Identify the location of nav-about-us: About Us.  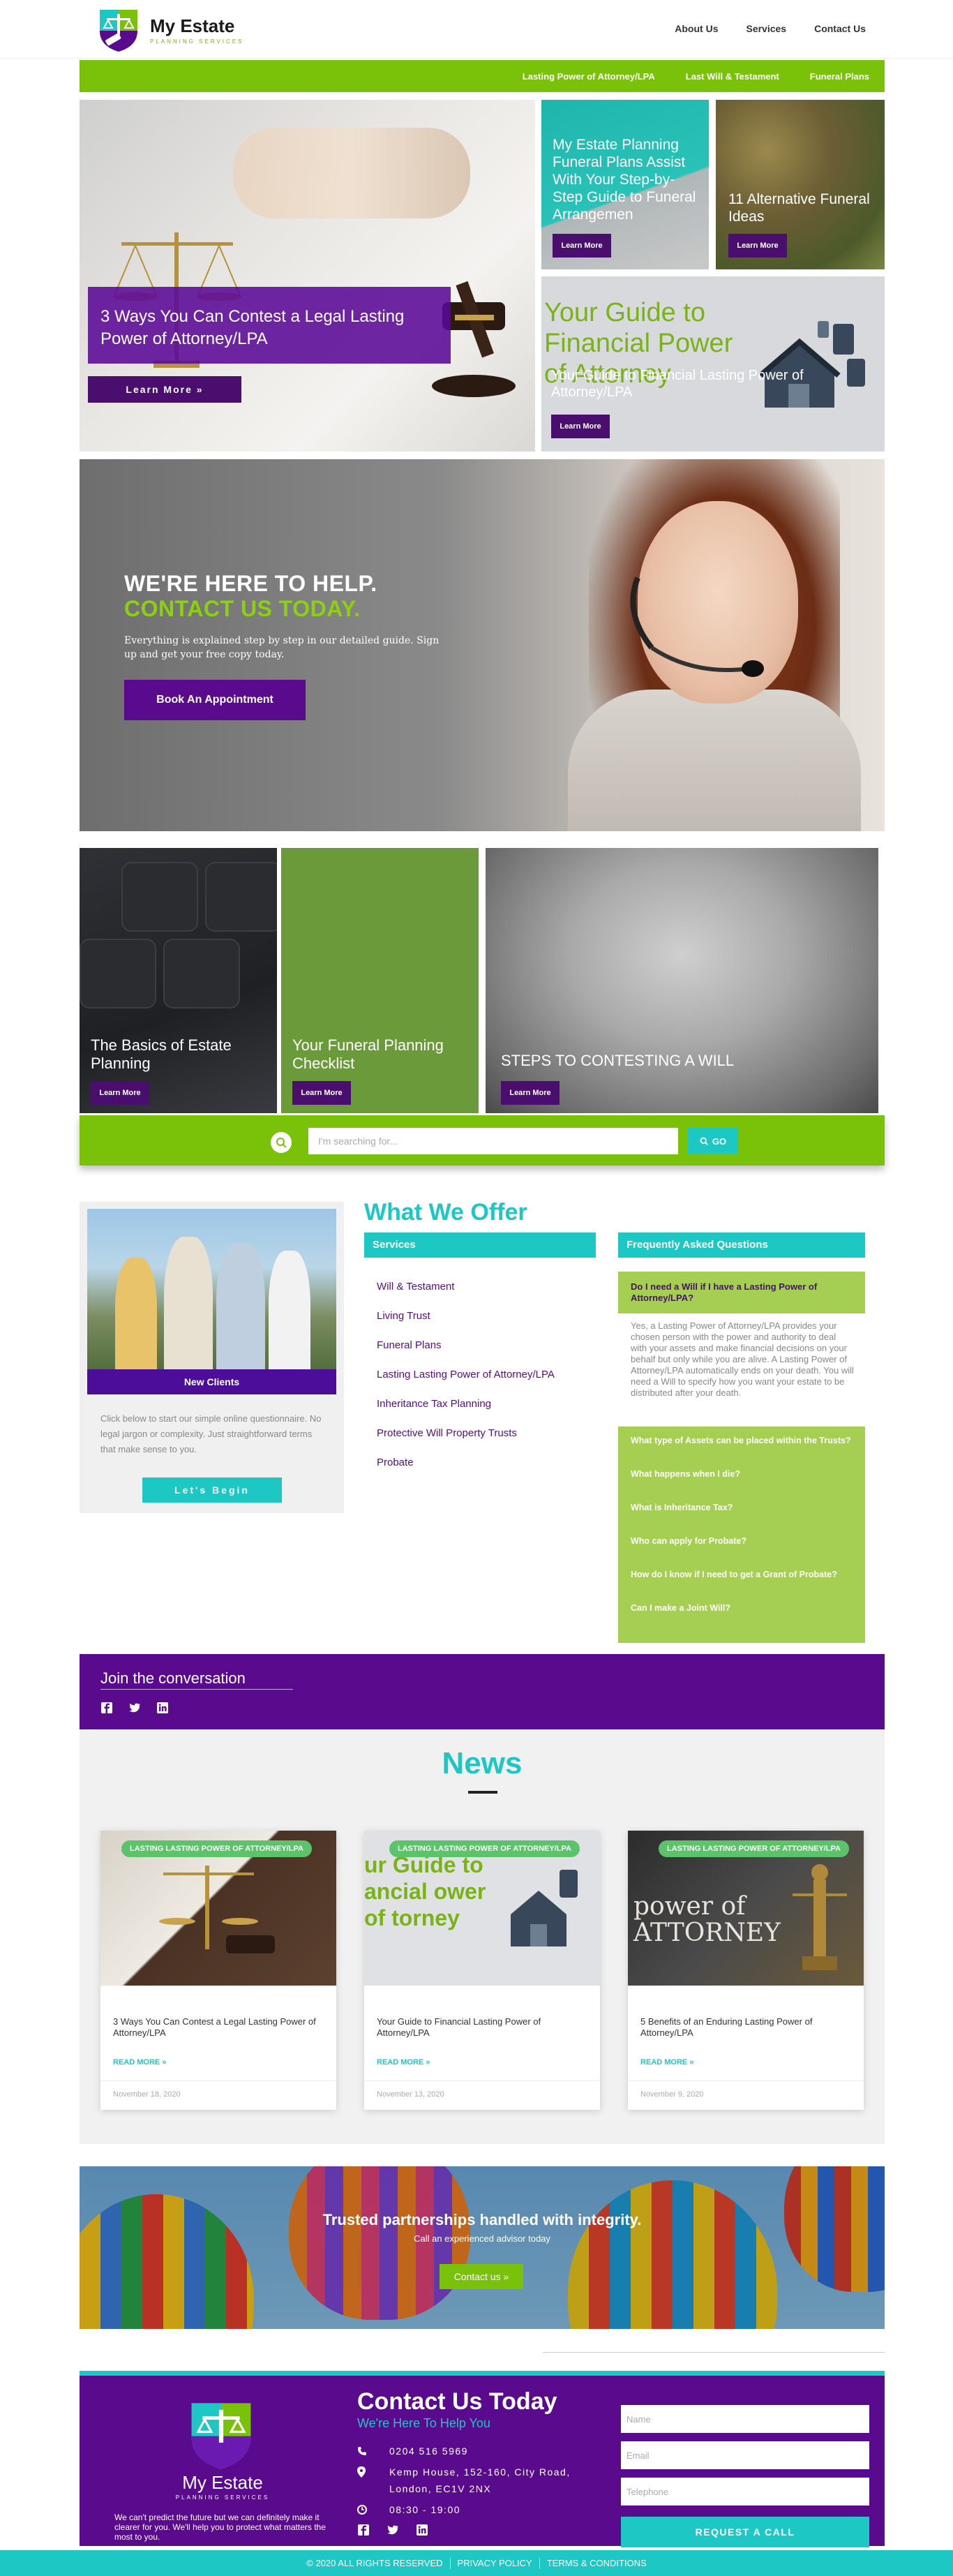
(696, 28).